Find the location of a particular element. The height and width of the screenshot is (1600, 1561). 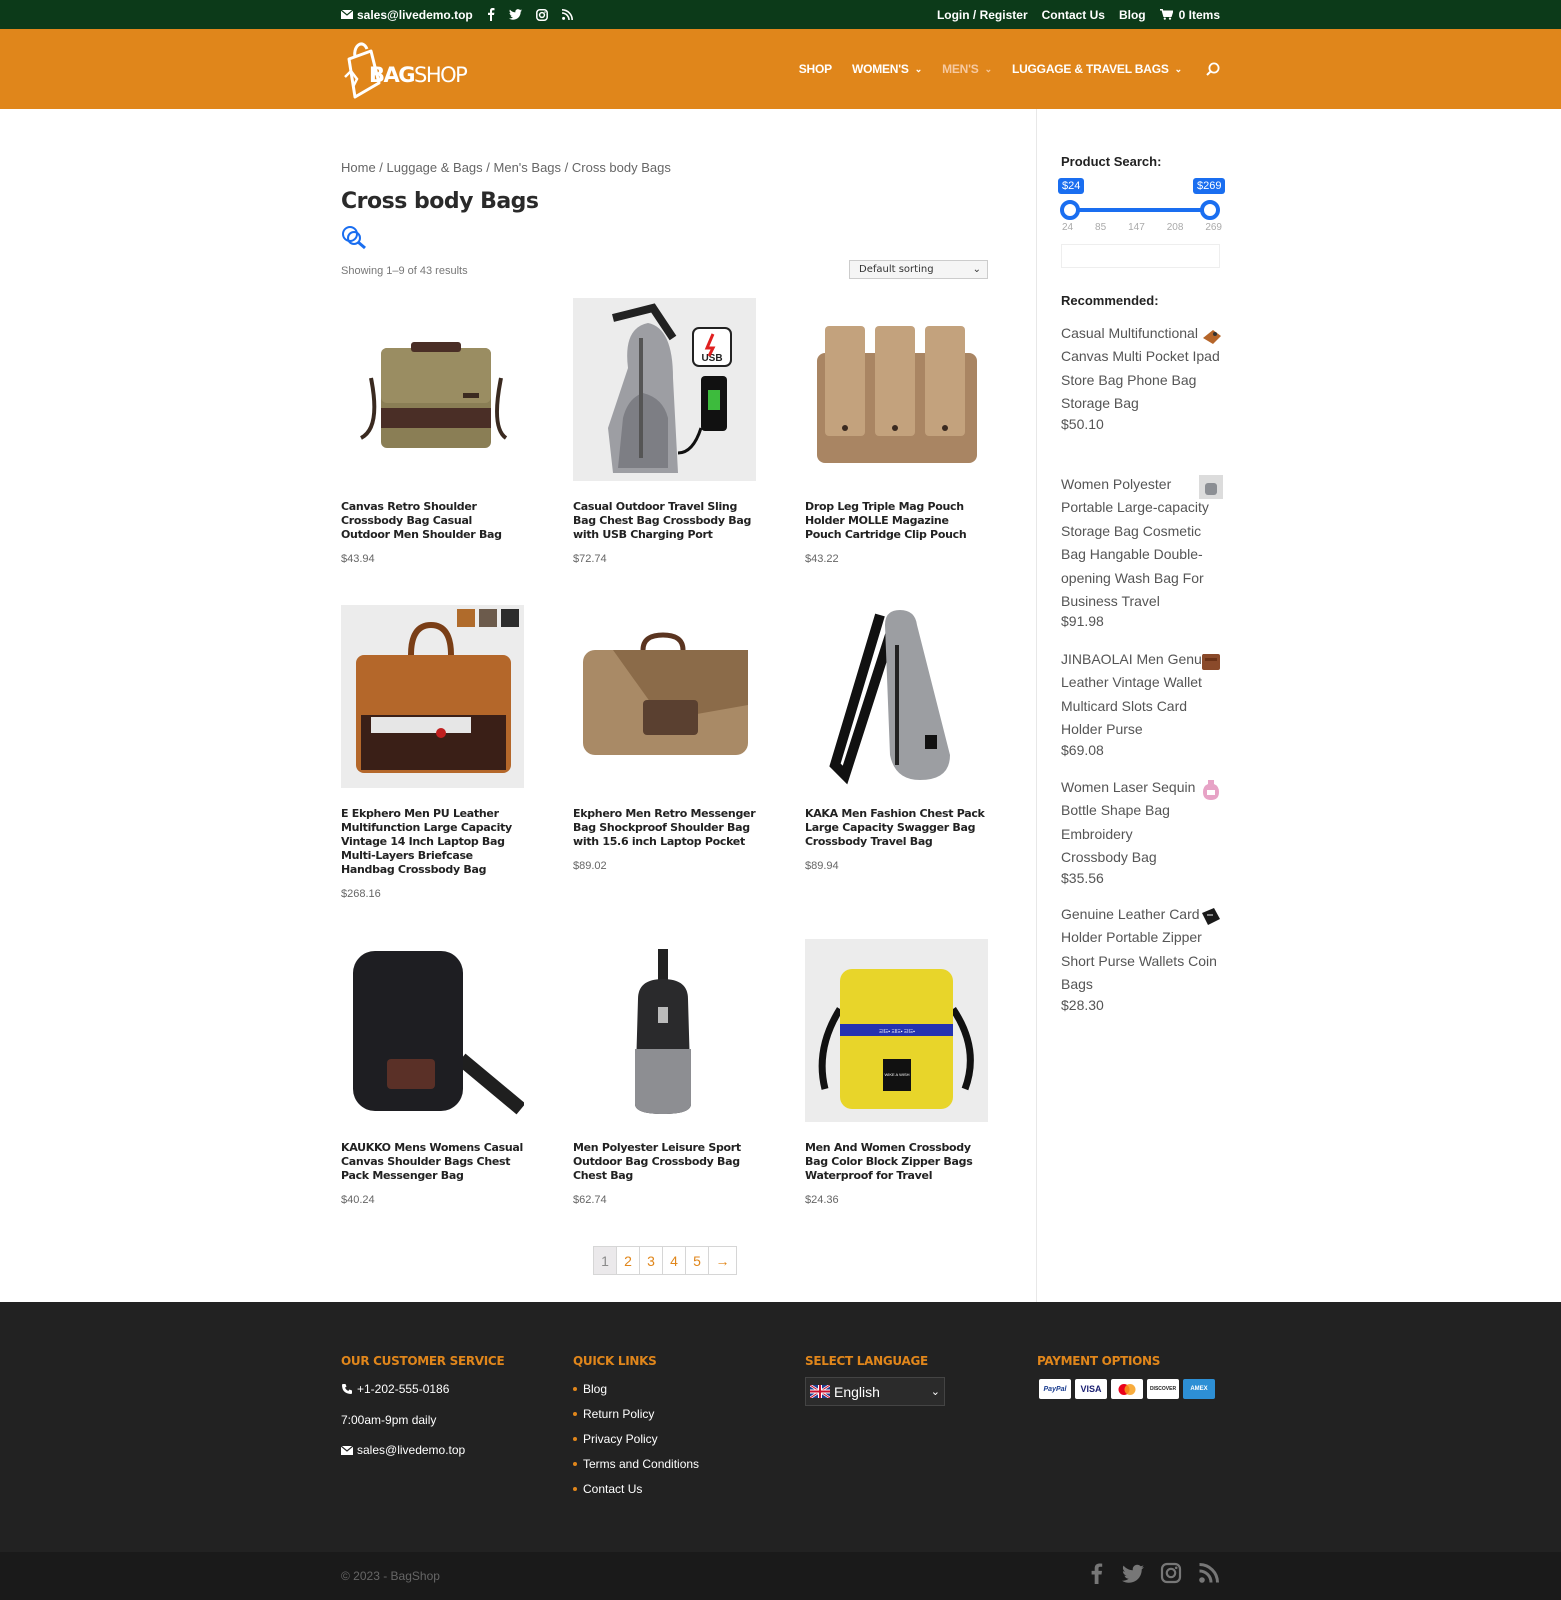

scale-label: 24 is located at coordinates (1068, 227).